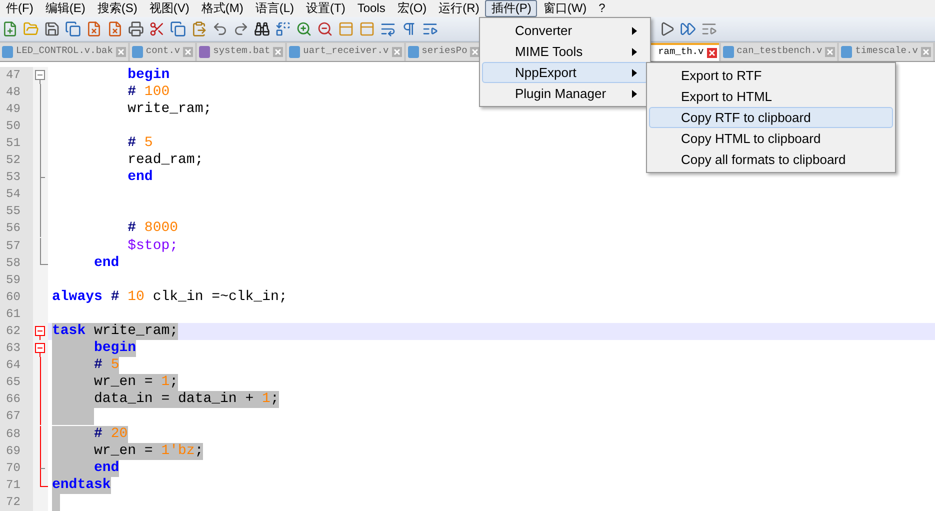 The image size is (935, 511). What do you see at coordinates (274, 8) in the screenshot?
I see `menu-item: 语言(L)` at bounding box center [274, 8].